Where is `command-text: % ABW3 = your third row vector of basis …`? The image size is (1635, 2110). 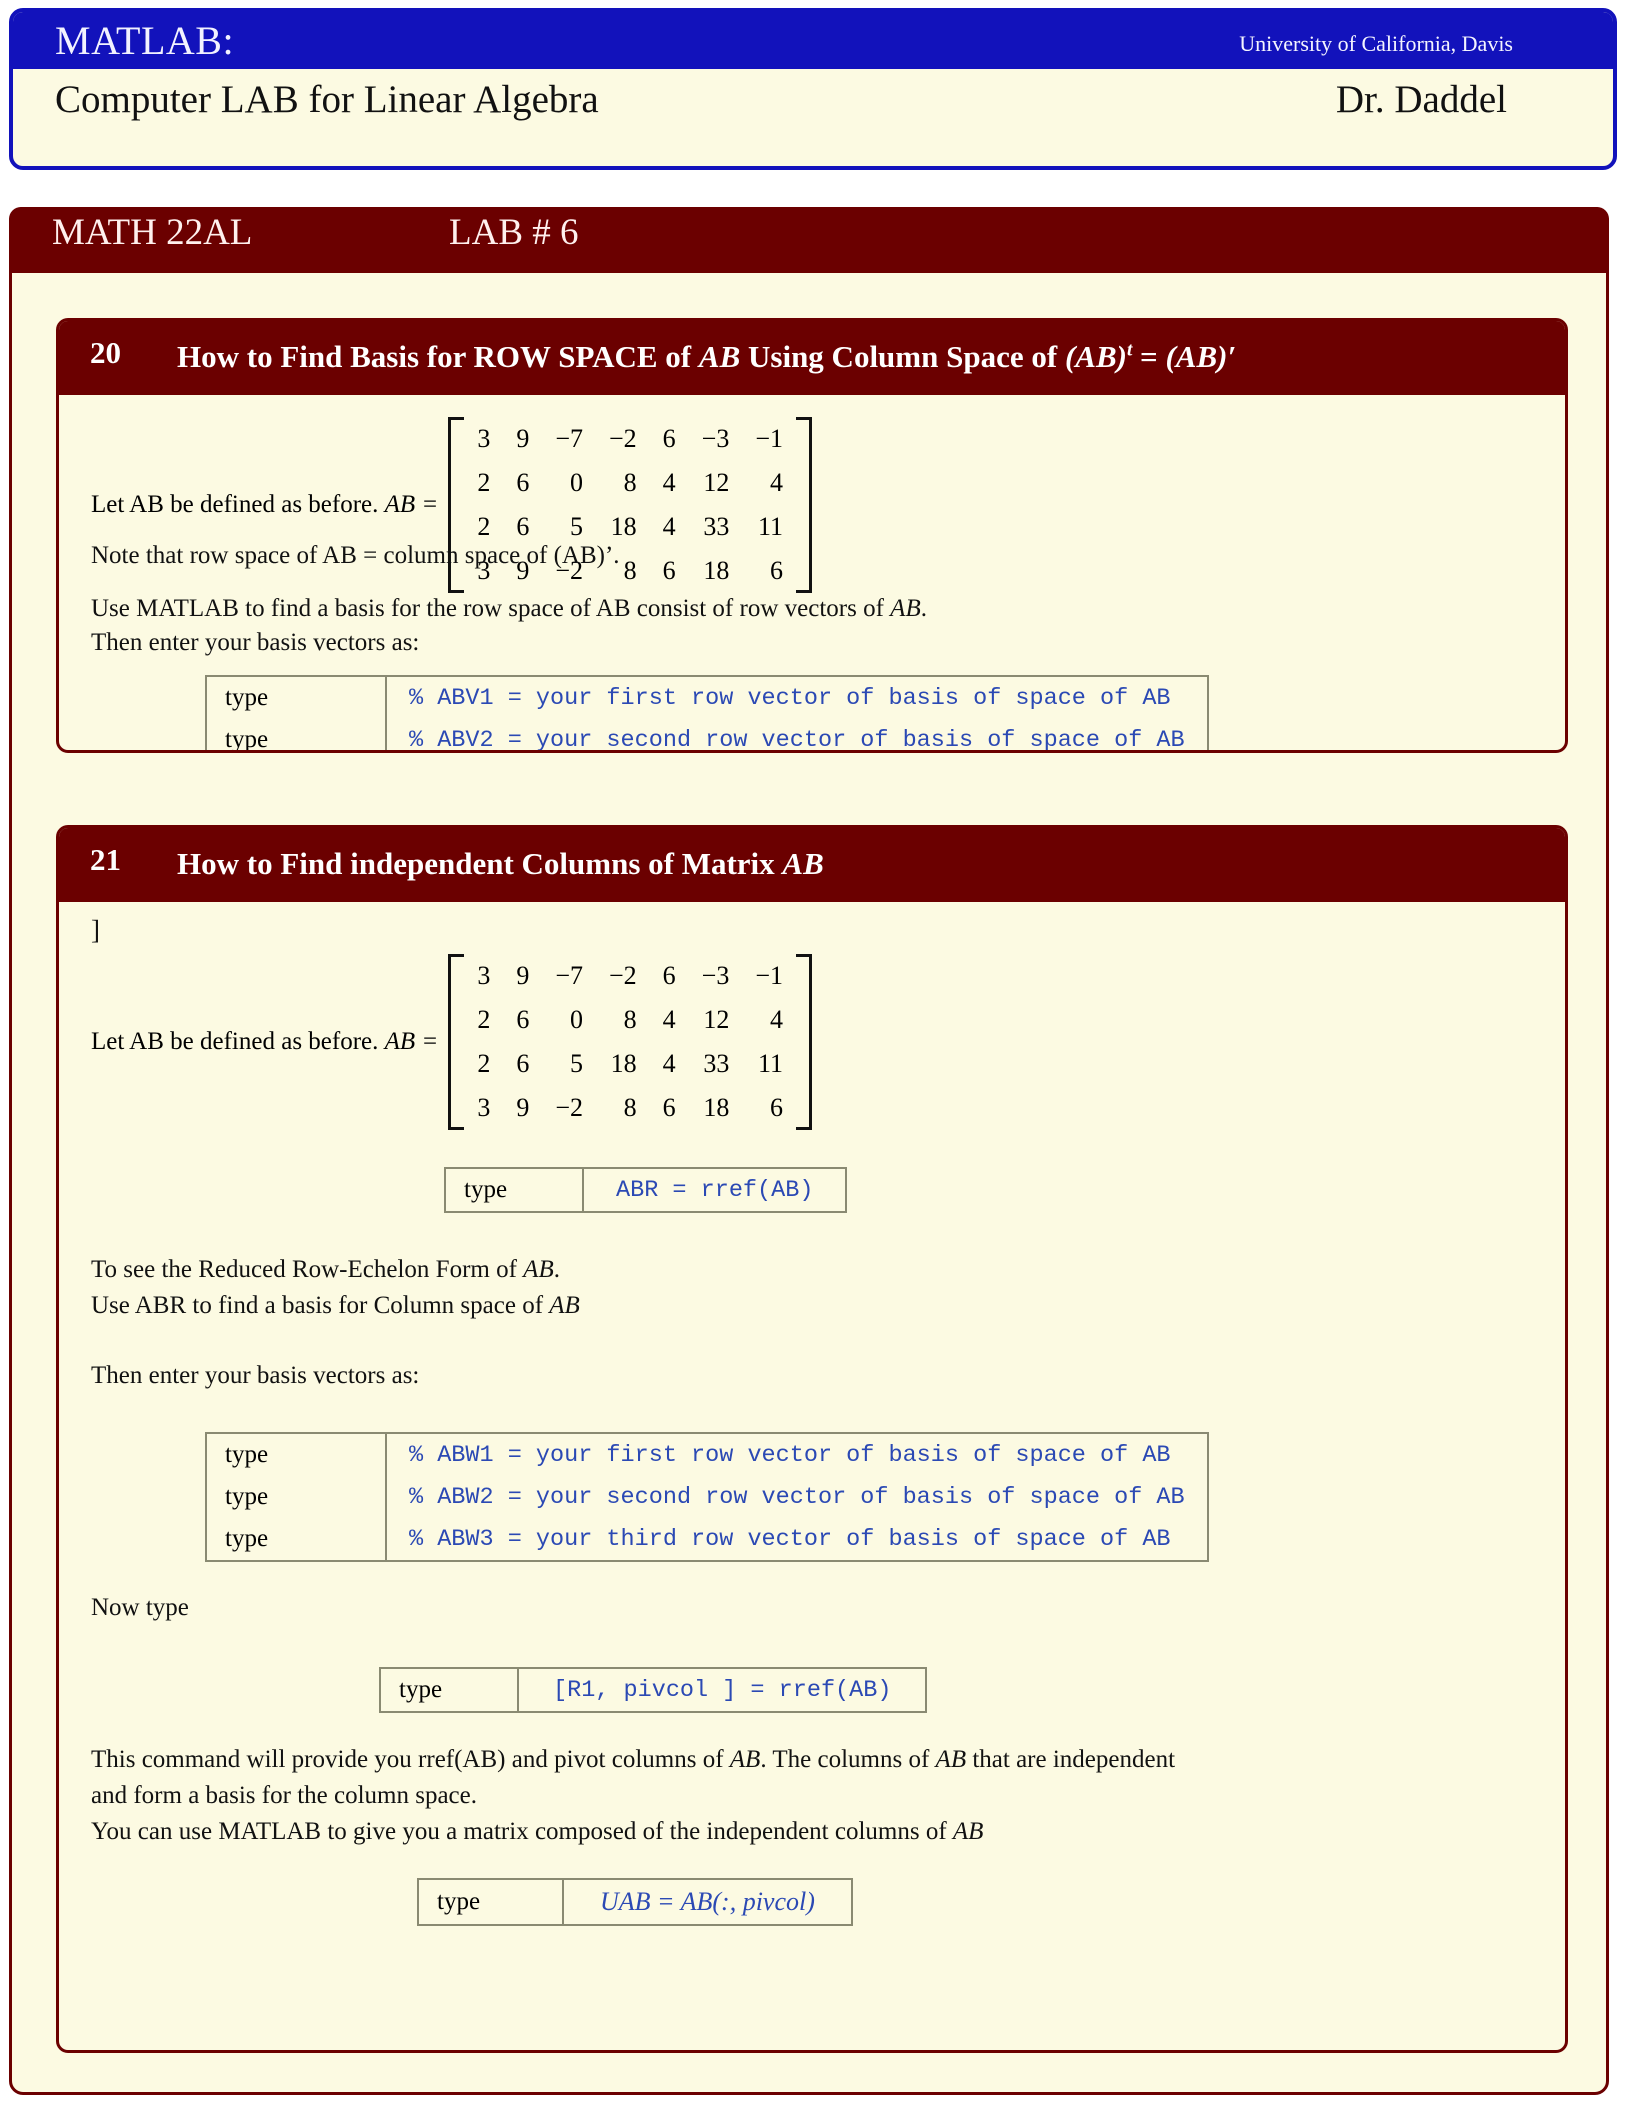 command-text: % ABW3 = your third row vector of basis … is located at coordinates (797, 1539).